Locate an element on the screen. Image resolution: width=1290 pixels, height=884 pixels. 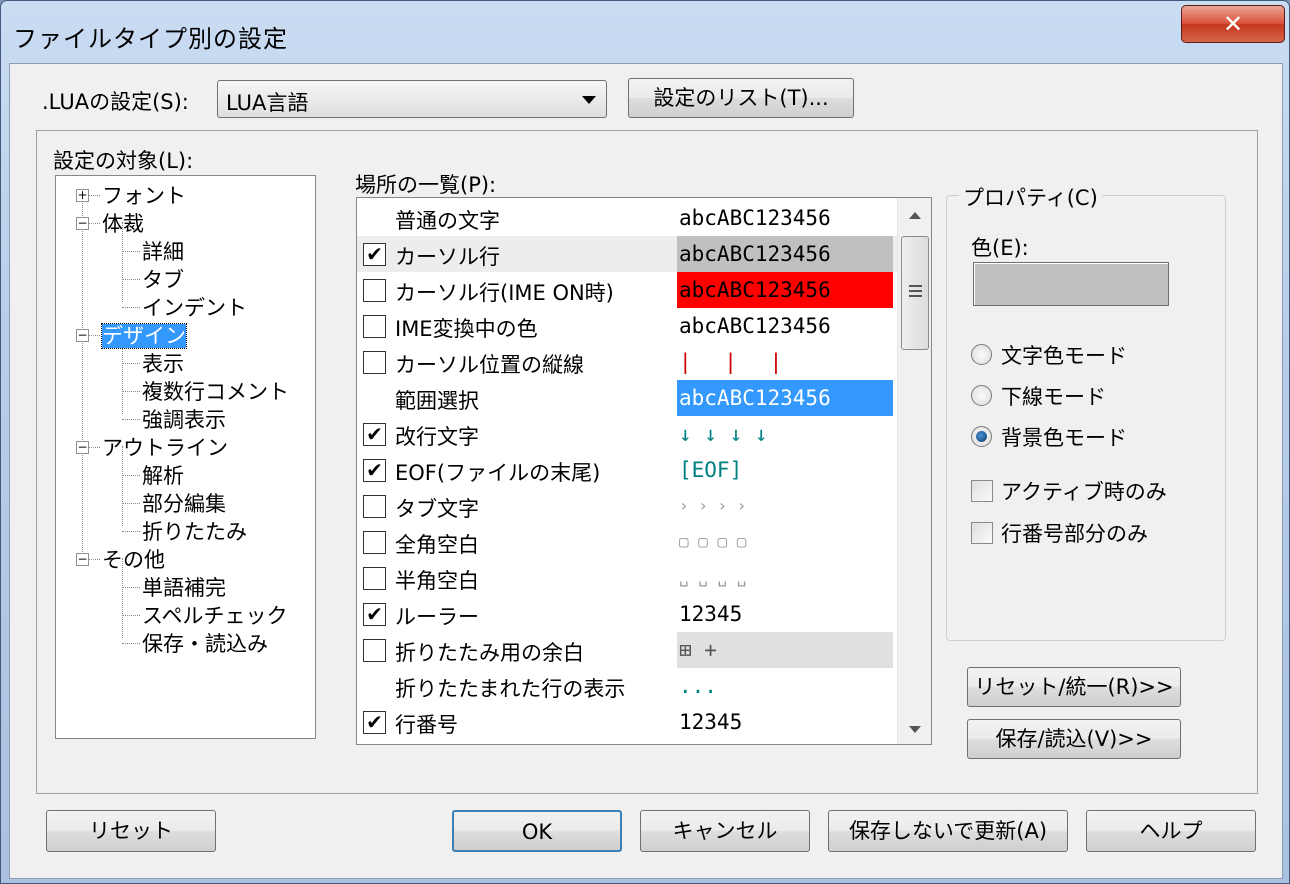
tree-item: 体裁 is located at coordinates (123, 223).